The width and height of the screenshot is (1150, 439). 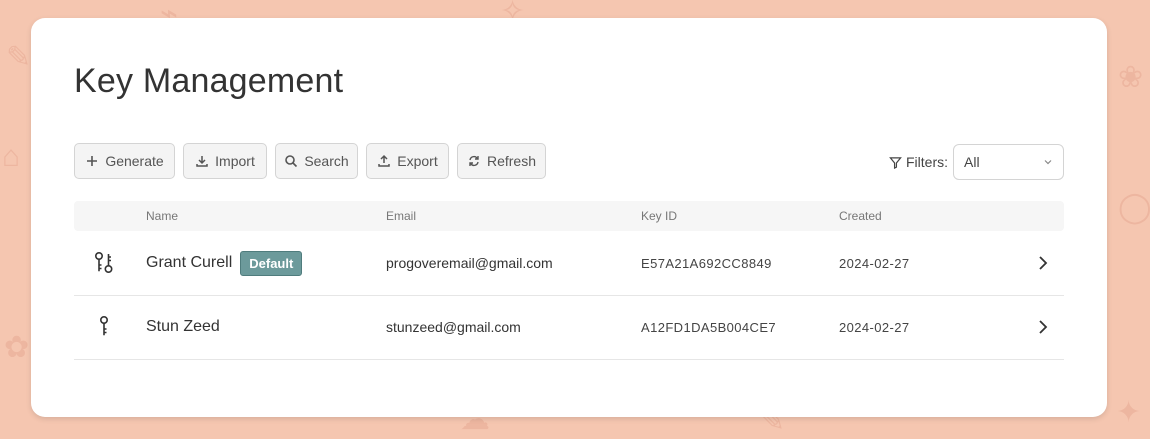 What do you see at coordinates (1048, 162) in the screenshot?
I see `chevron-down-icon` at bounding box center [1048, 162].